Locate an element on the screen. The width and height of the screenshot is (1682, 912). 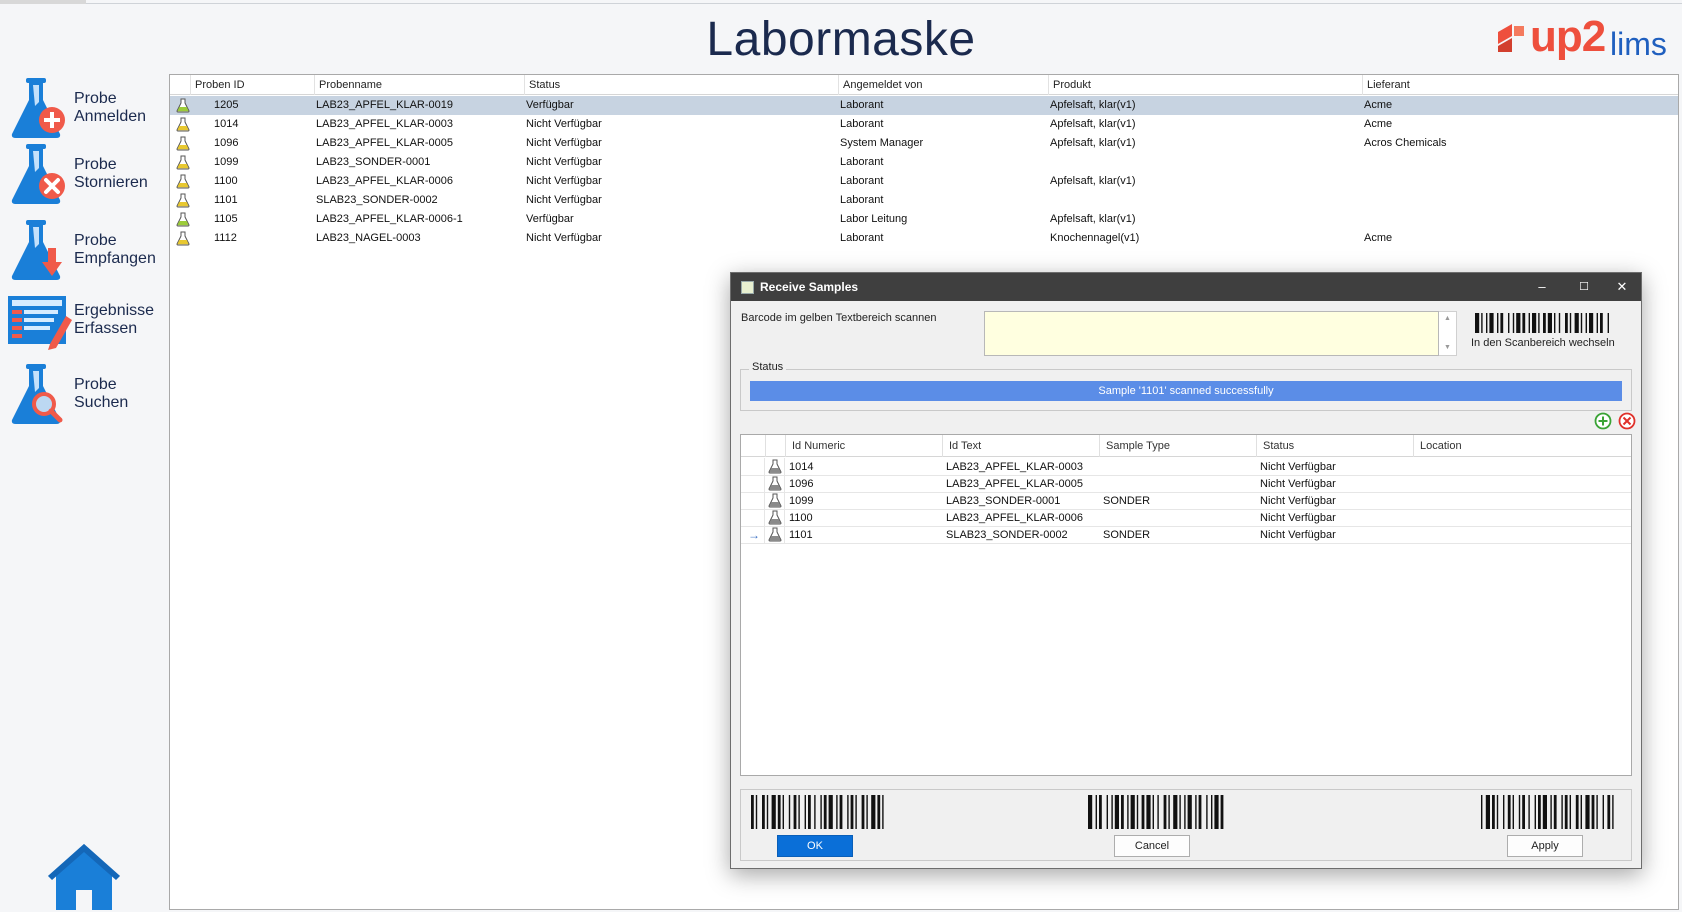
barcode-cancel-icon is located at coordinates (1156, 812).